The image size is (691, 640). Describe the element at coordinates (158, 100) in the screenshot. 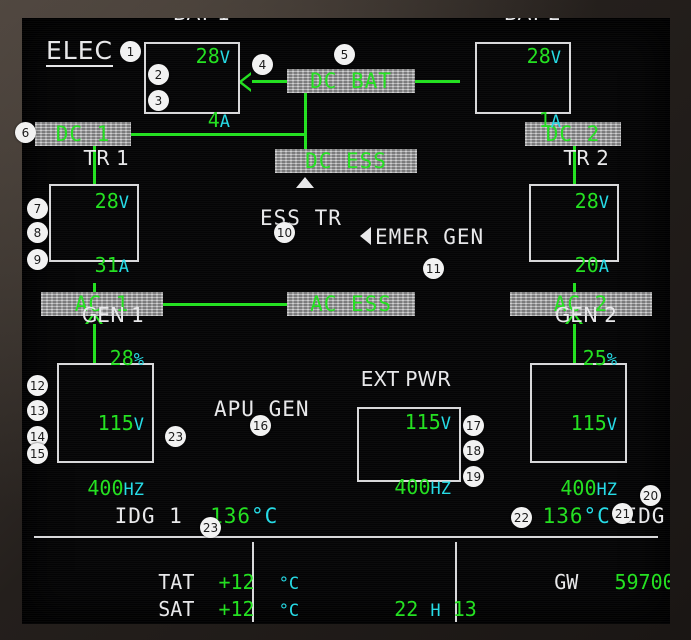

I see `annotation-marker-3: 3` at that location.